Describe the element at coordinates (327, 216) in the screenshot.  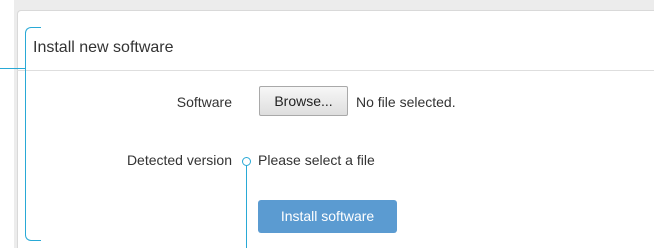
I see `install-software-button: Install software` at that location.